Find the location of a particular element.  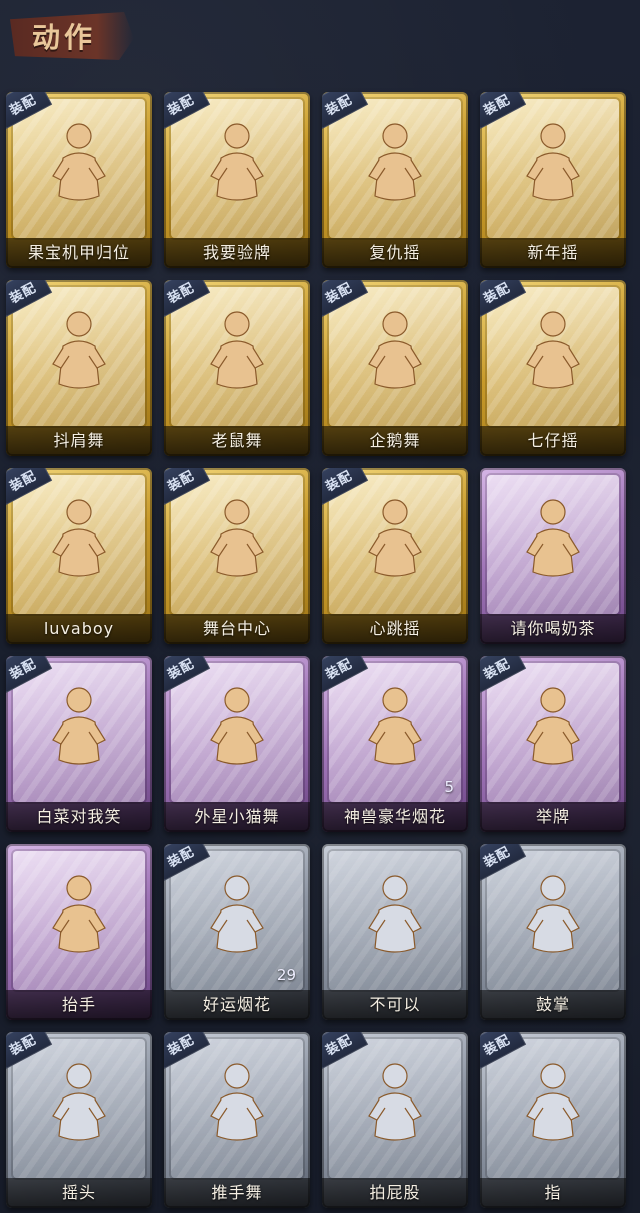

character-mouse-icon is located at coordinates (237, 350).